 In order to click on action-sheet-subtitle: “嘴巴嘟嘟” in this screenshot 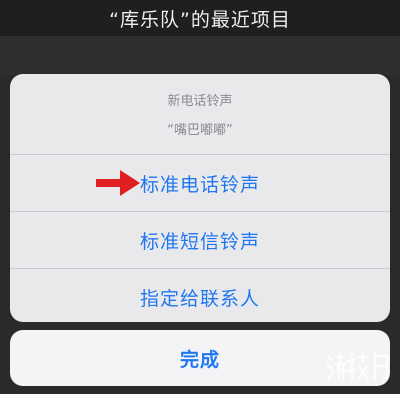, I will do `click(200, 130)`.